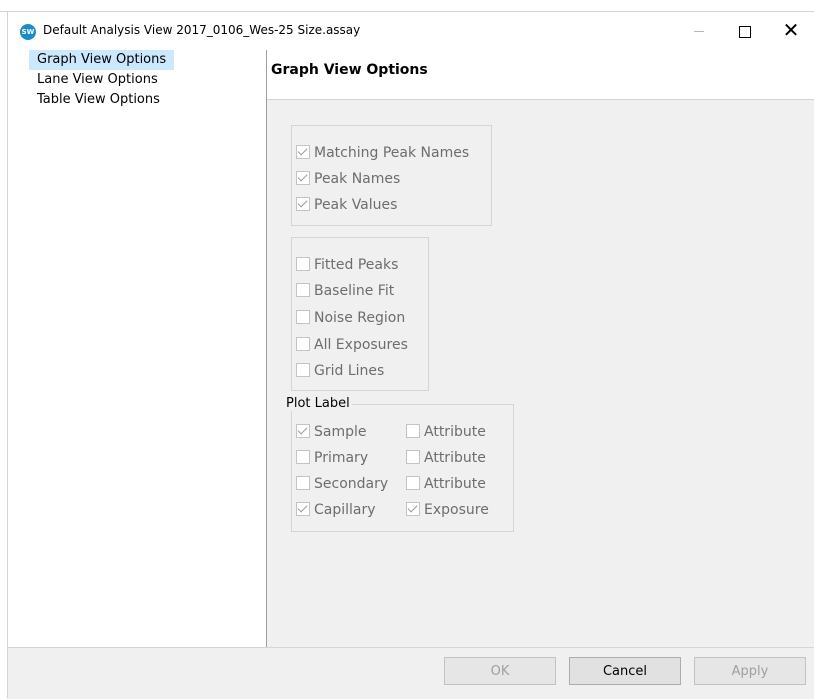  I want to click on apply-button: Apply, so click(750, 671).